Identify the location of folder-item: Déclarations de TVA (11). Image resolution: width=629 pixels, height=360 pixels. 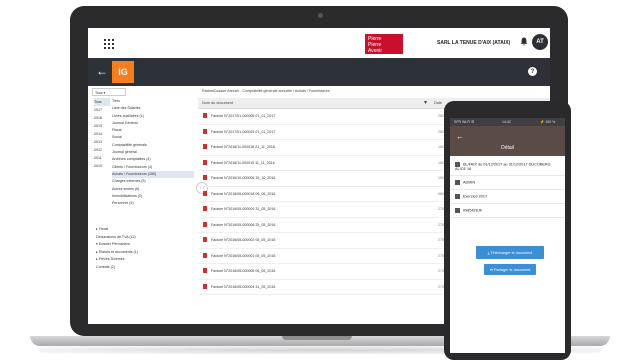
(144, 238).